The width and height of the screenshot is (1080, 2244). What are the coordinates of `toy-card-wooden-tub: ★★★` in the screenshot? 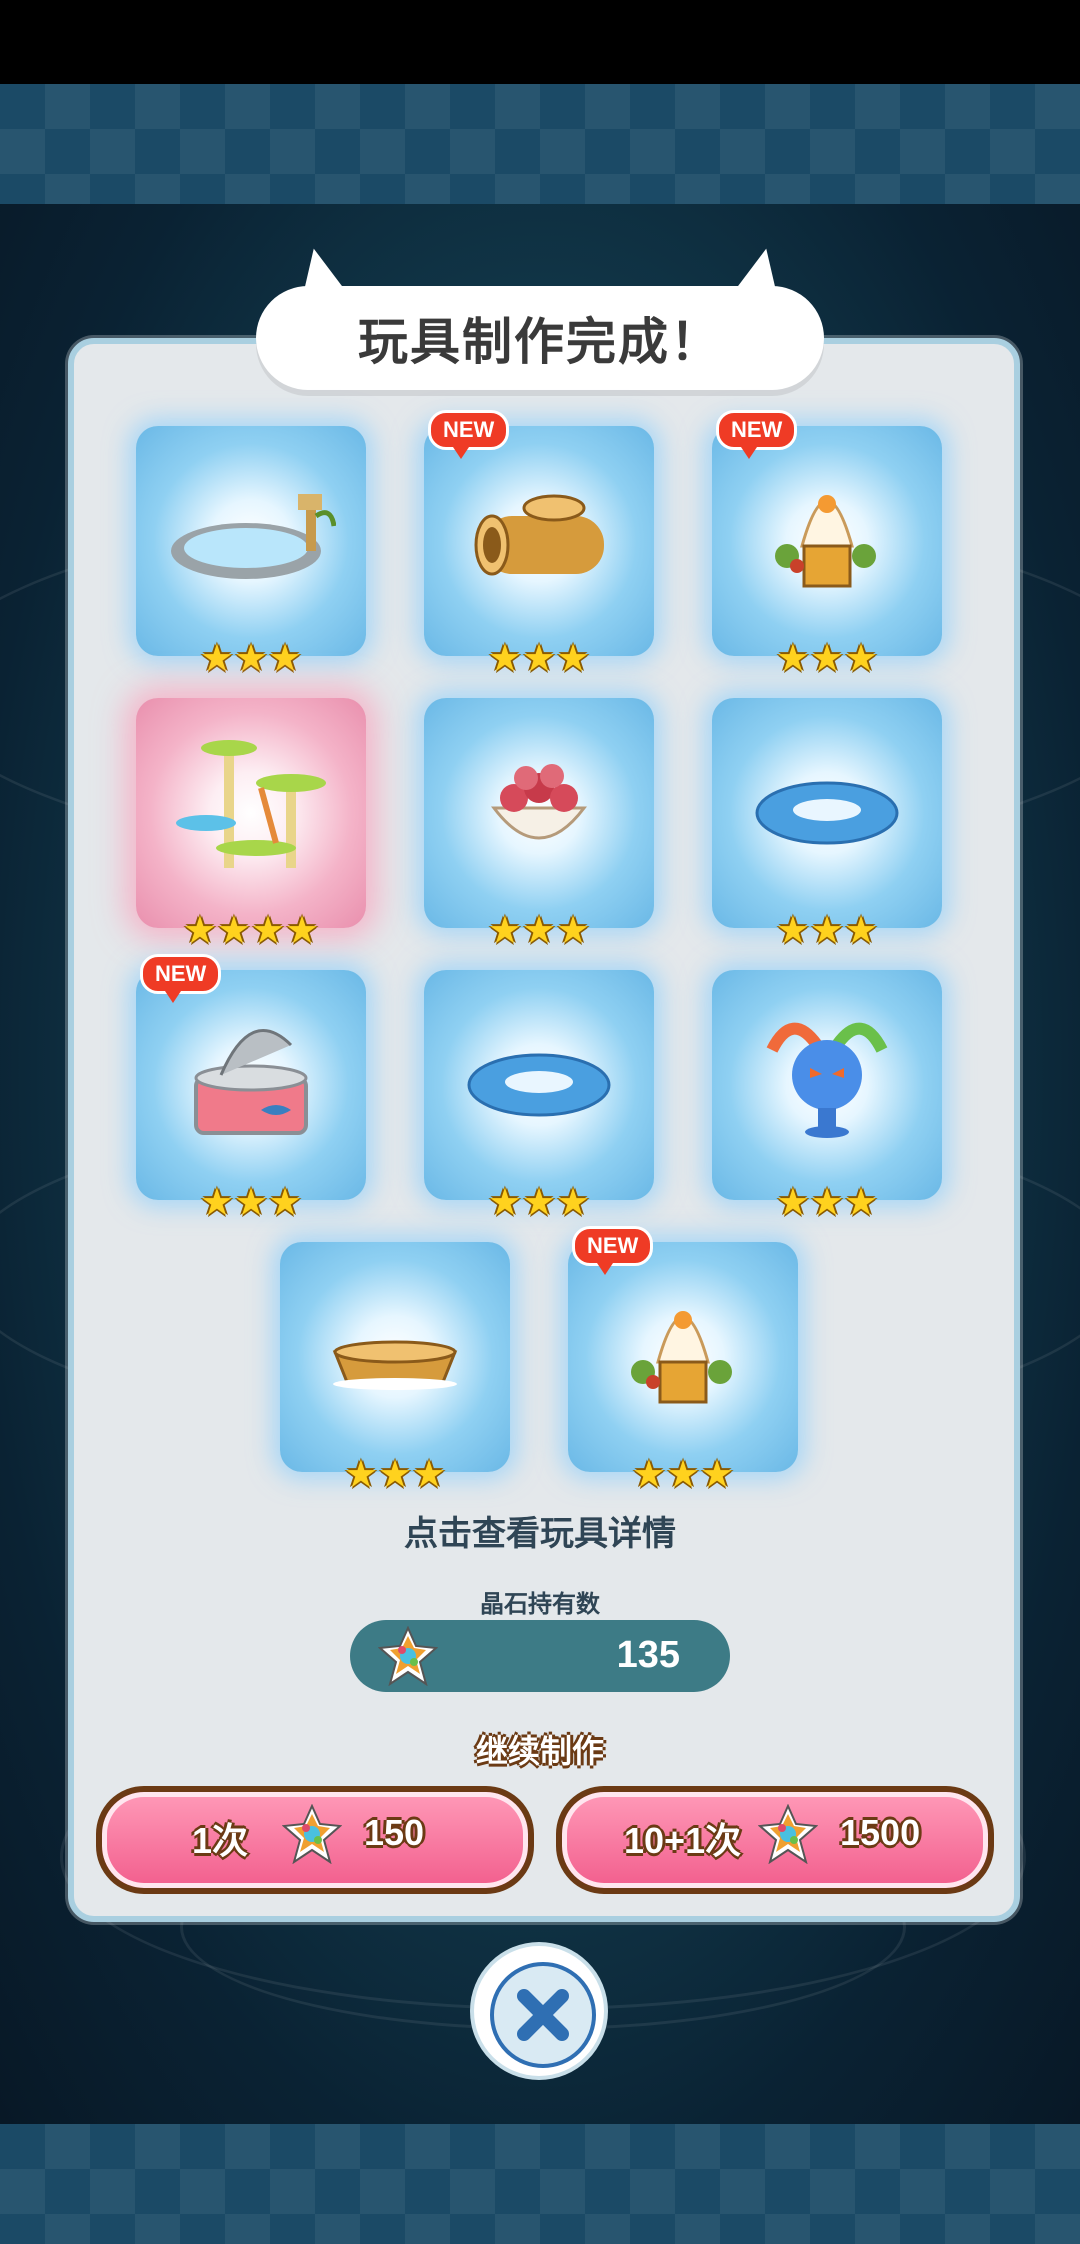 It's located at (395, 1368).